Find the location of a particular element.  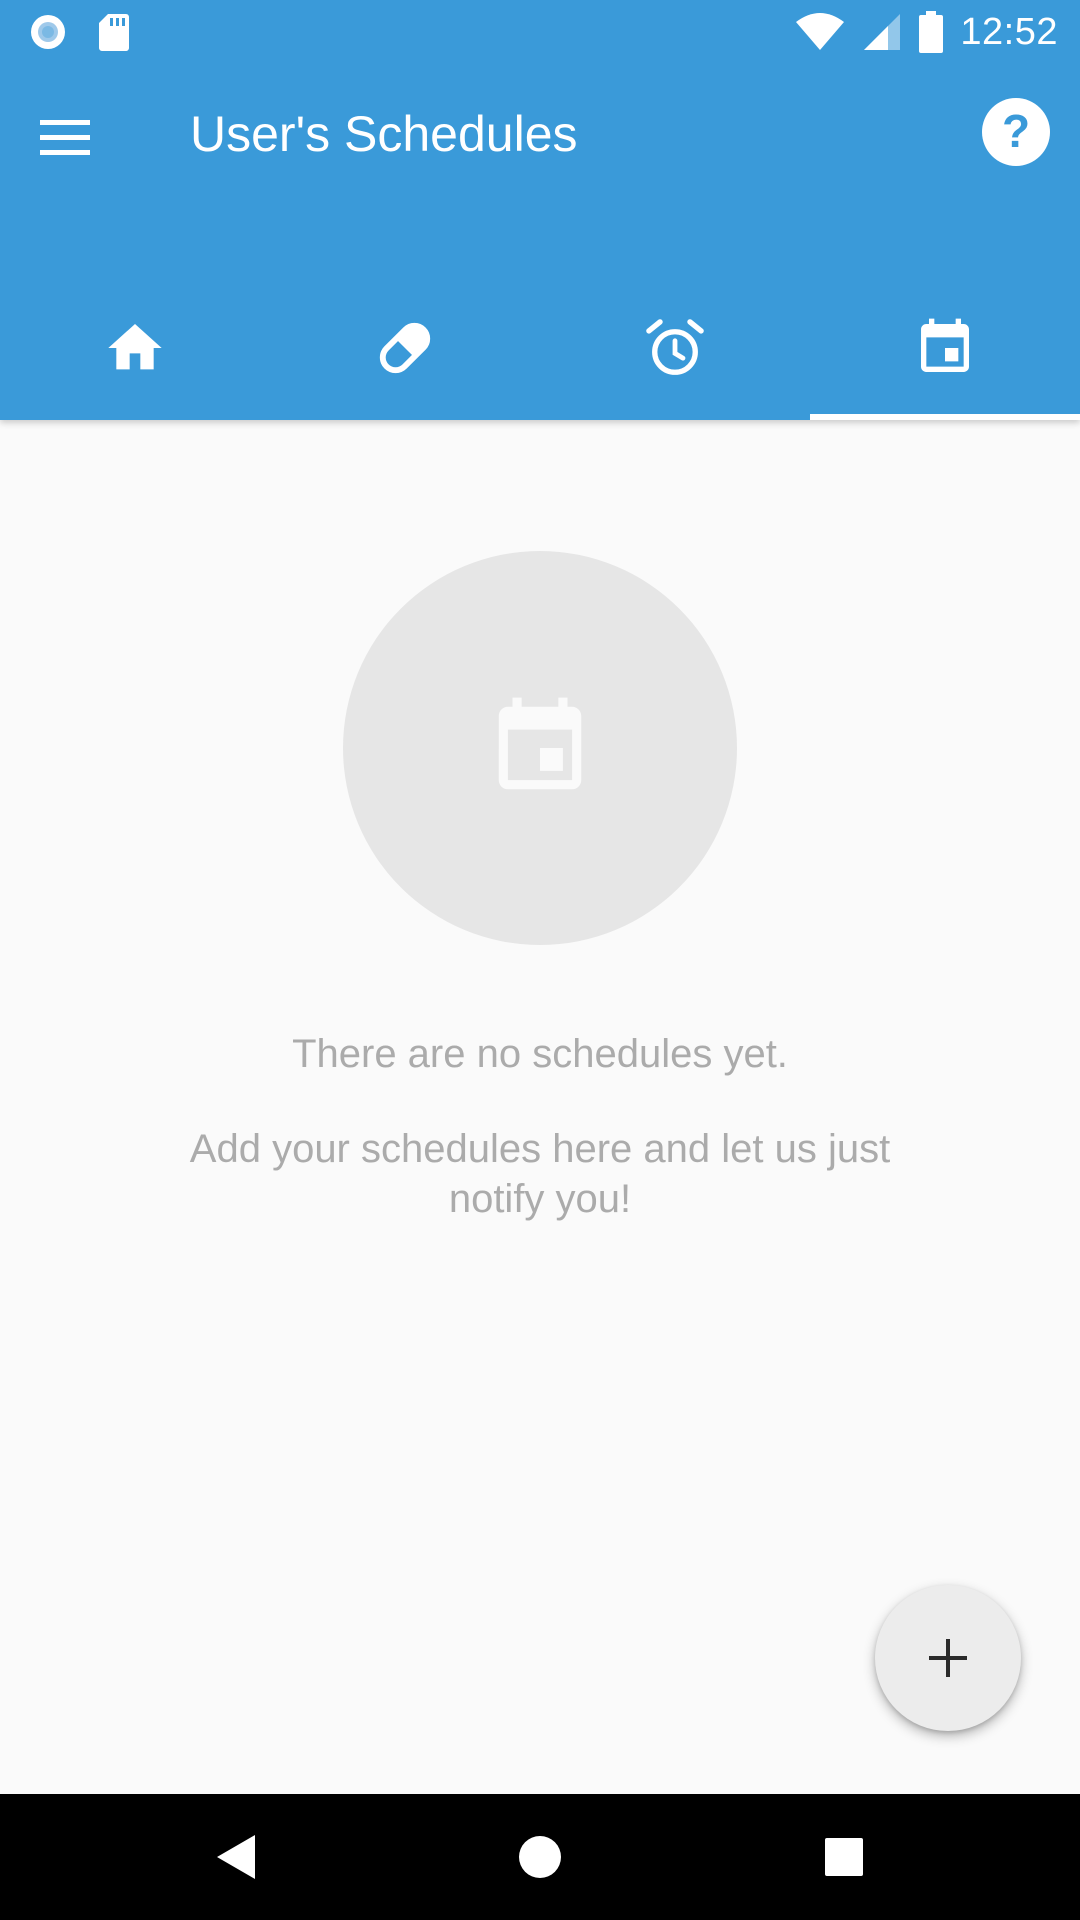

nav-recents-button is located at coordinates (844, 1857).